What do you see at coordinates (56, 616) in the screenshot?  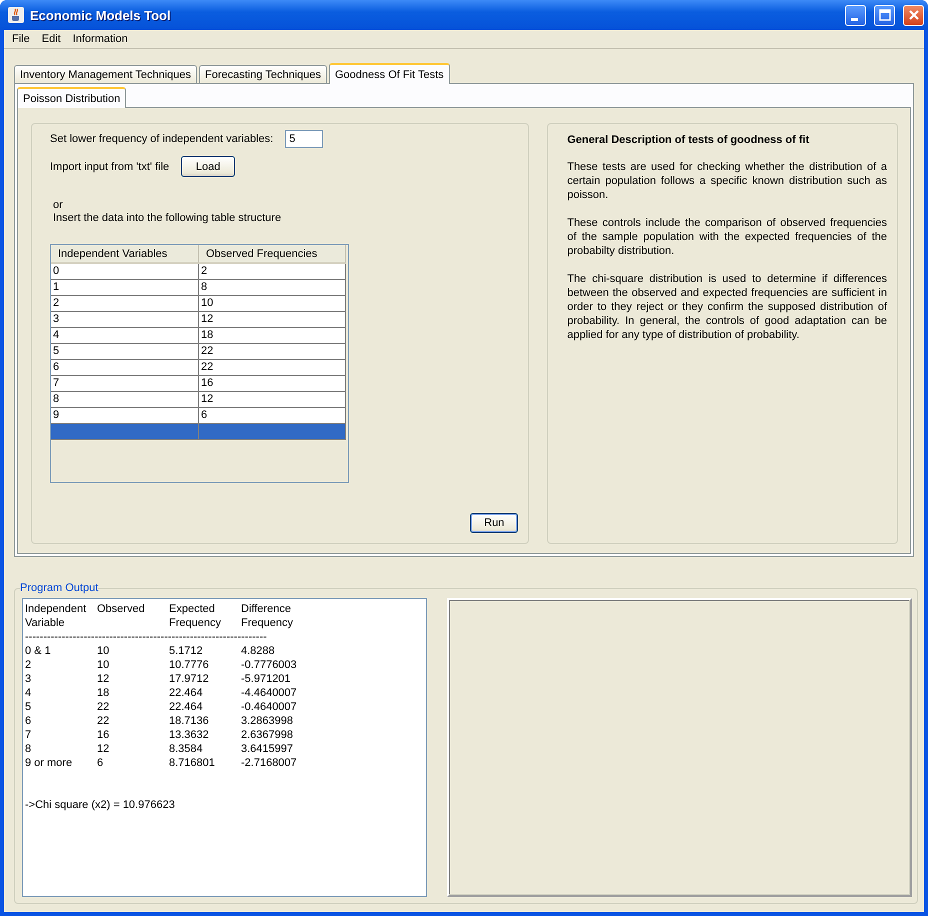 I see `output-header: Independent Variable` at bounding box center [56, 616].